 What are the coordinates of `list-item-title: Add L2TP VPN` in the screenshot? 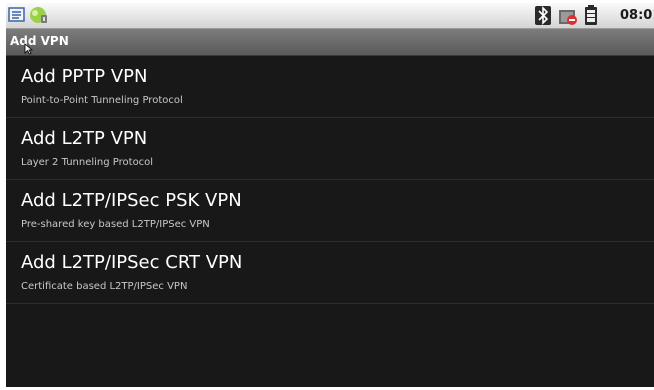 It's located at (84, 138).